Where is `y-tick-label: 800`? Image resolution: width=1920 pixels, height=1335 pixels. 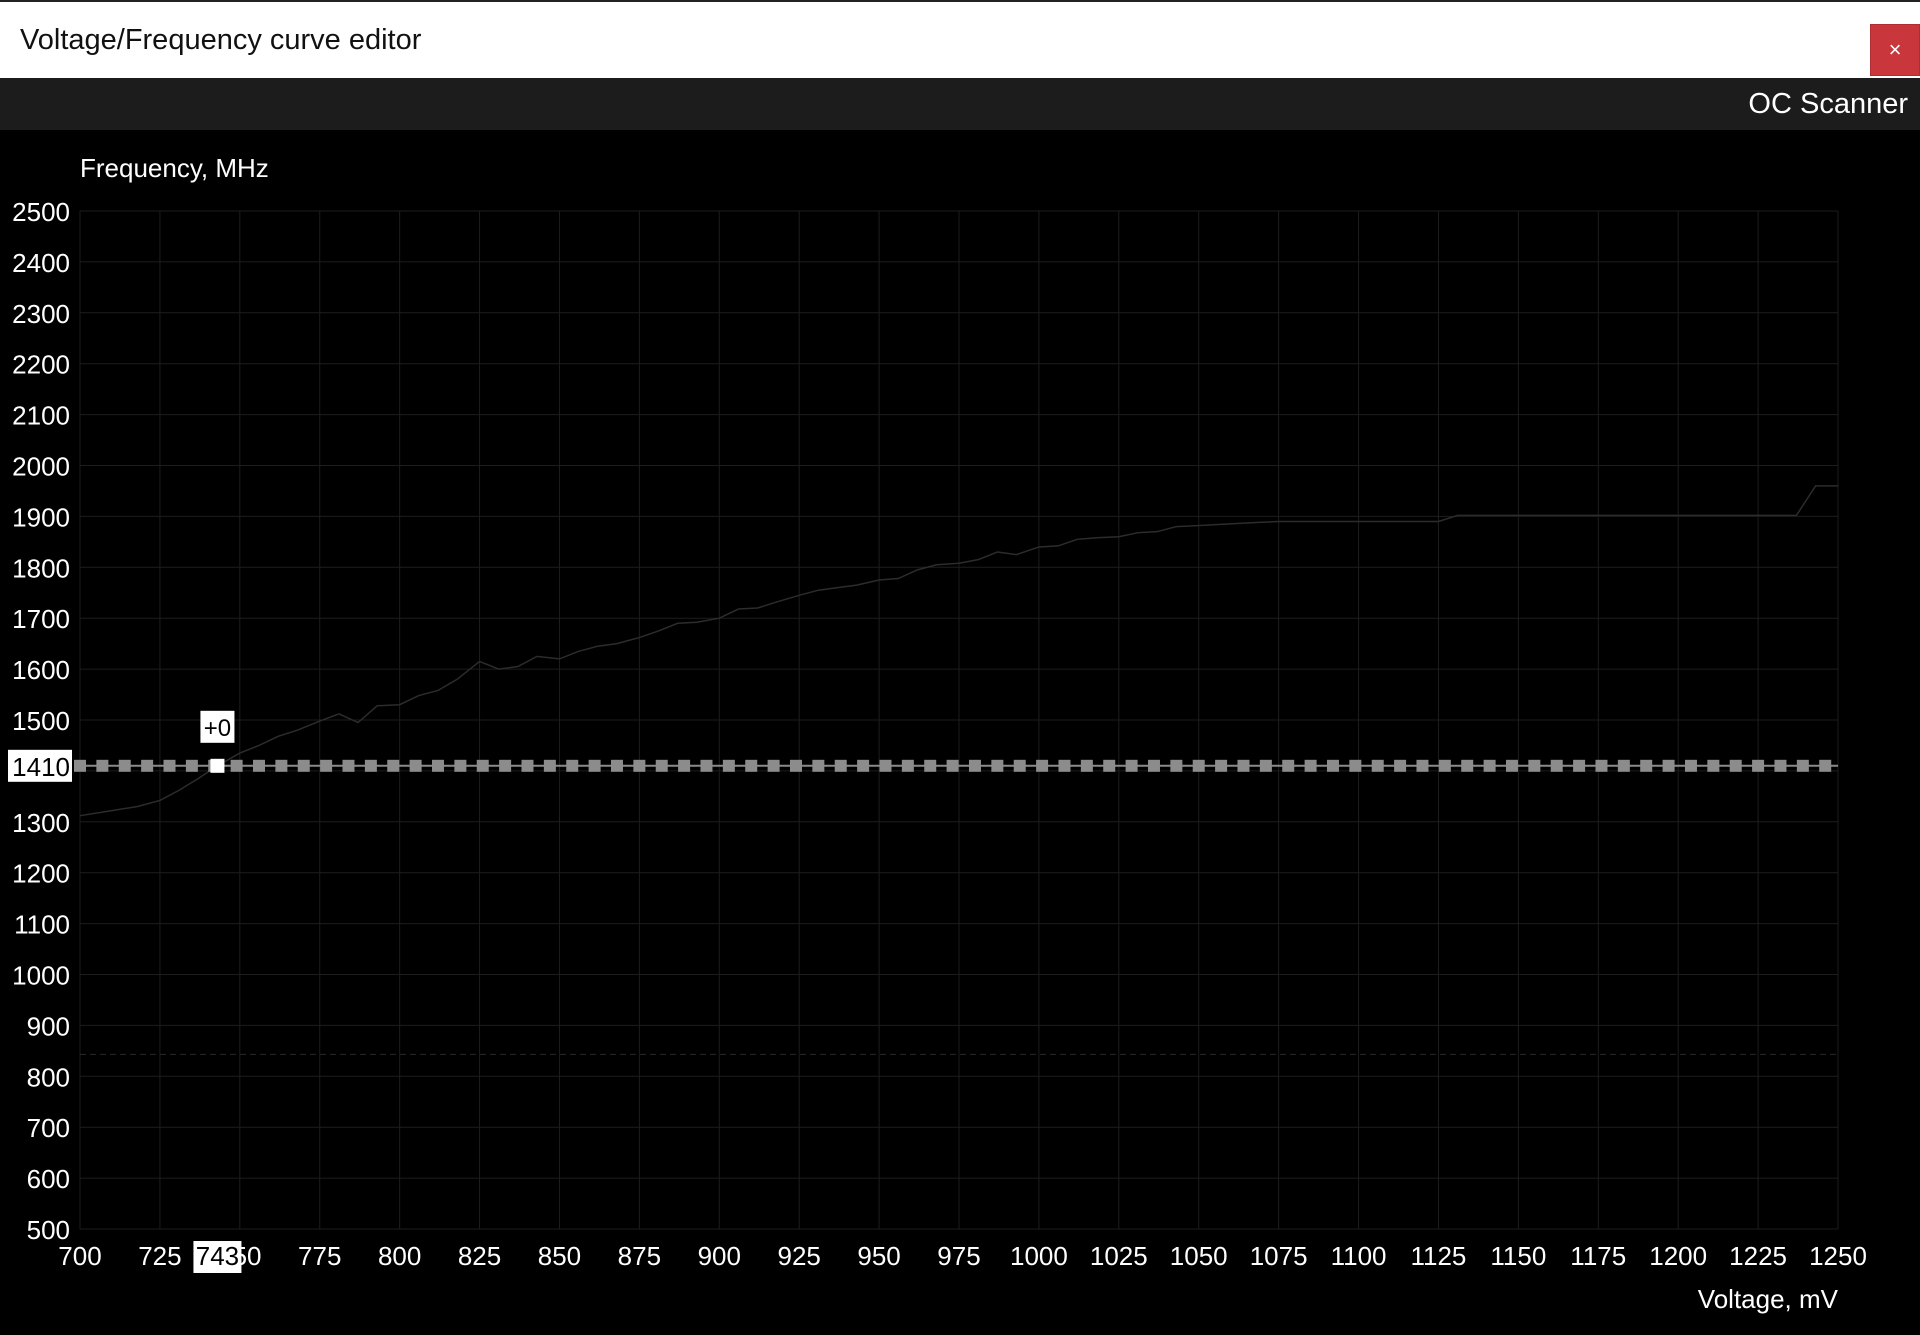 y-tick-label: 800 is located at coordinates (48, 1077).